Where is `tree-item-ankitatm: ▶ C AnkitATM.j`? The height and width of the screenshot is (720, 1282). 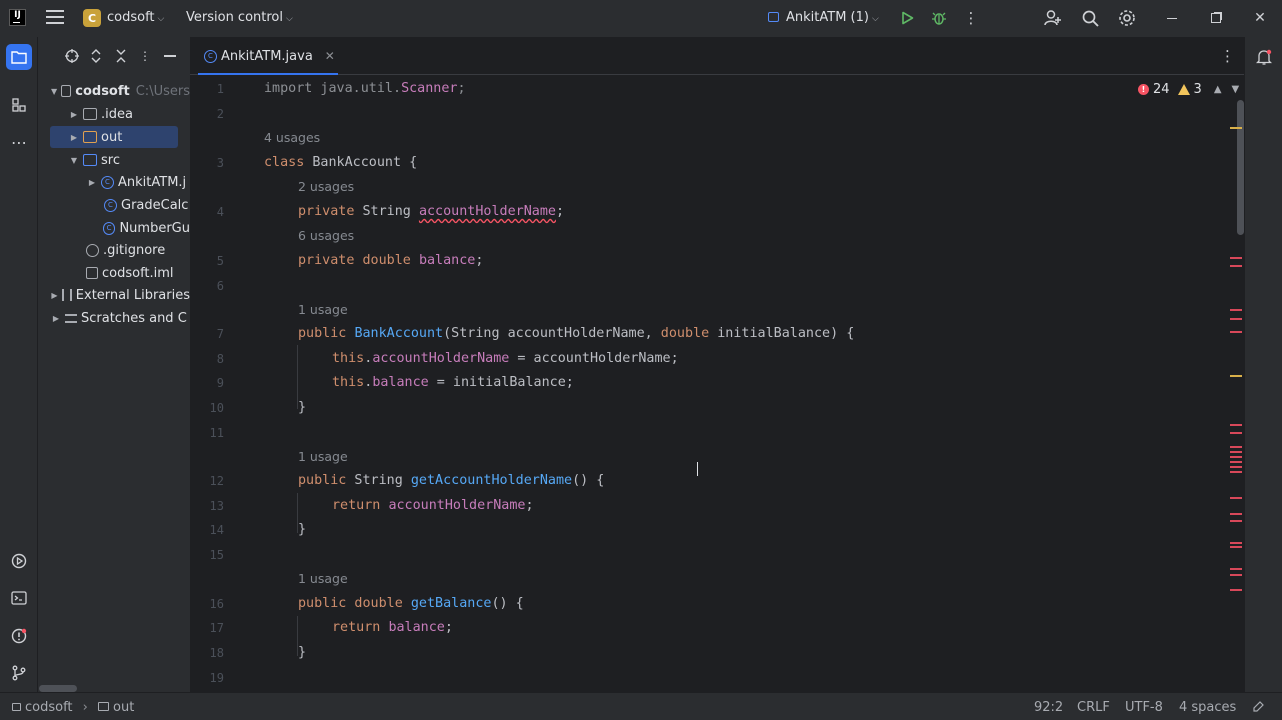 tree-item-ankitatm: ▶ C AnkitATM.j is located at coordinates (114, 182).